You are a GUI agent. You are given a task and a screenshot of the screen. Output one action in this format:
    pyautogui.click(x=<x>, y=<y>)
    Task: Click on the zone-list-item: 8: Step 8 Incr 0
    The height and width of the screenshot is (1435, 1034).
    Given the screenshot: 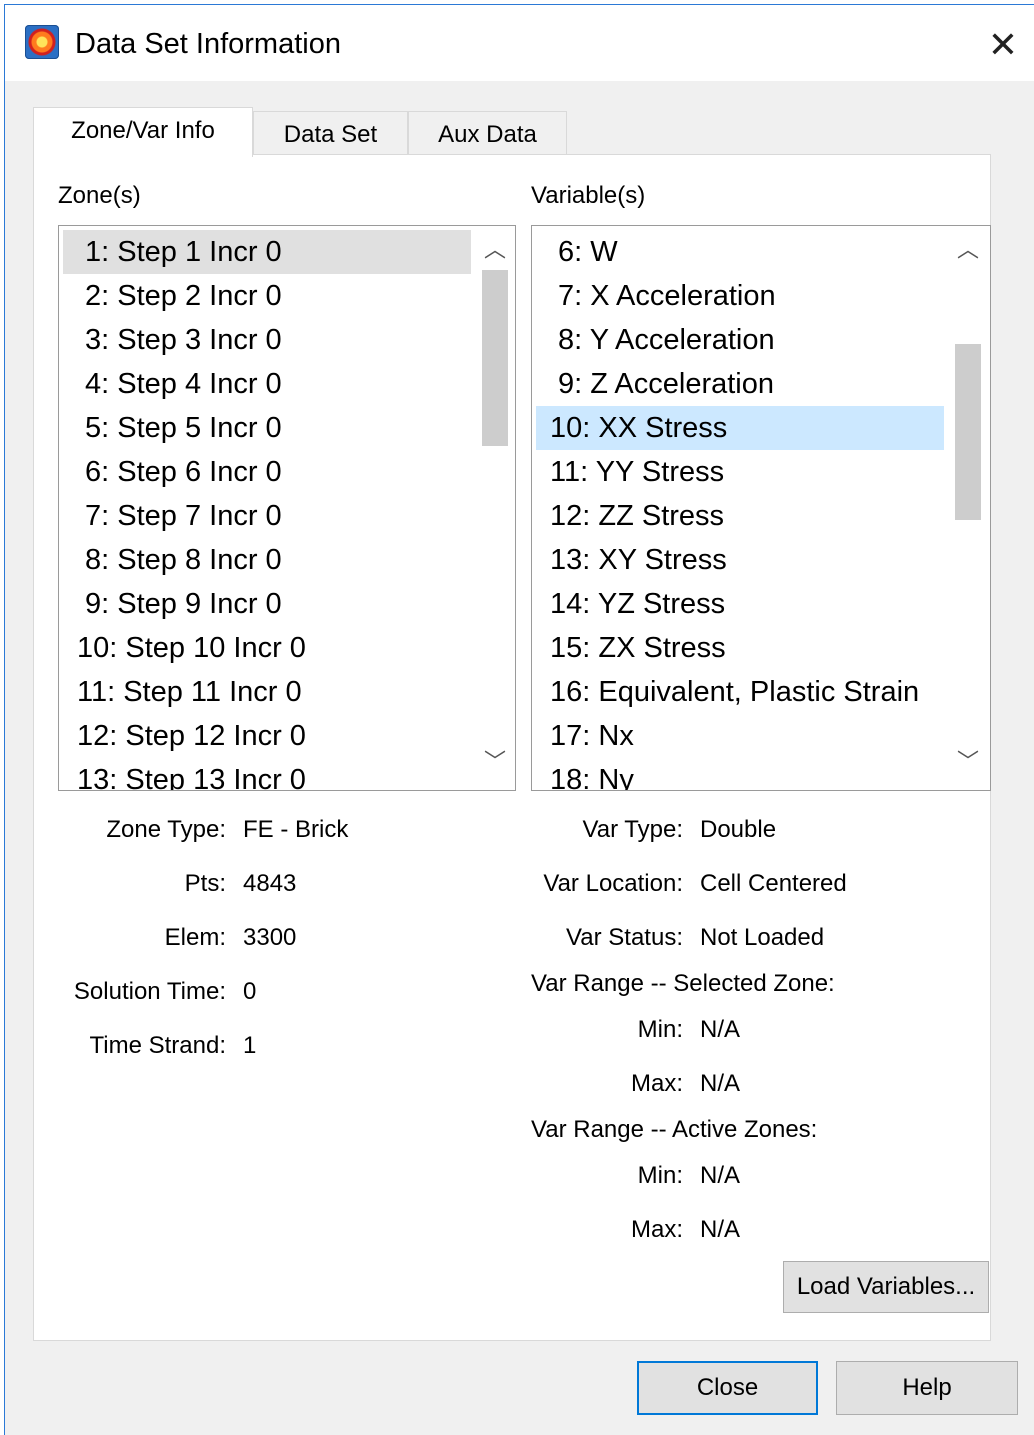 What is the action you would take?
    pyautogui.click(x=267, y=560)
    